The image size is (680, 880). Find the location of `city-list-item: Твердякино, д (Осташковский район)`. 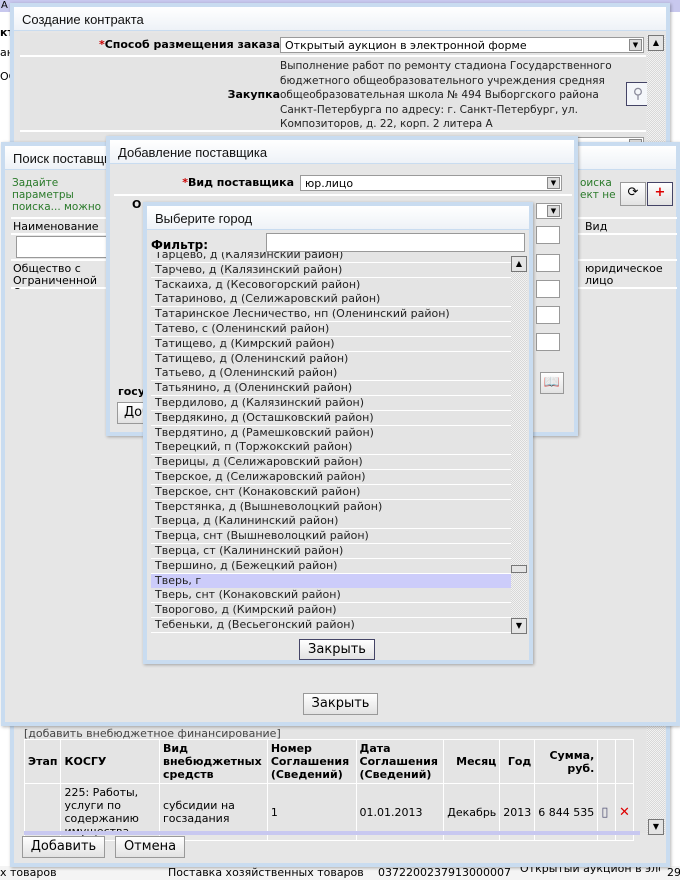

city-list-item: Твердякино, д (Осташковский район) is located at coordinates (331, 418).